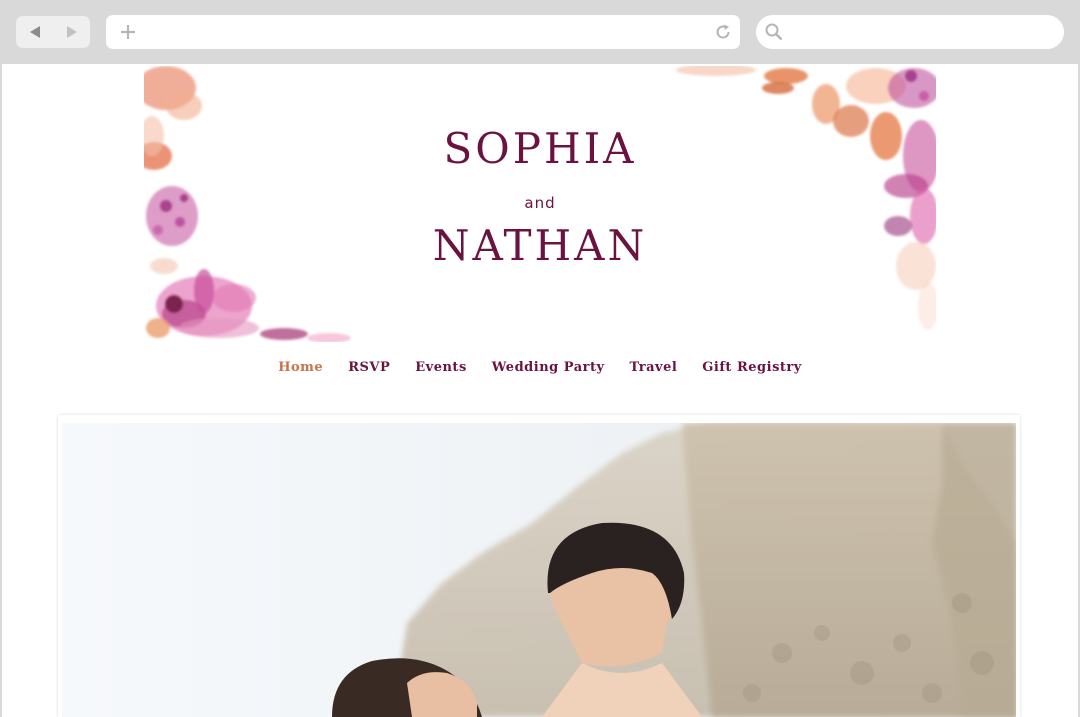  I want to click on groom-name: NATHAN, so click(540, 245).